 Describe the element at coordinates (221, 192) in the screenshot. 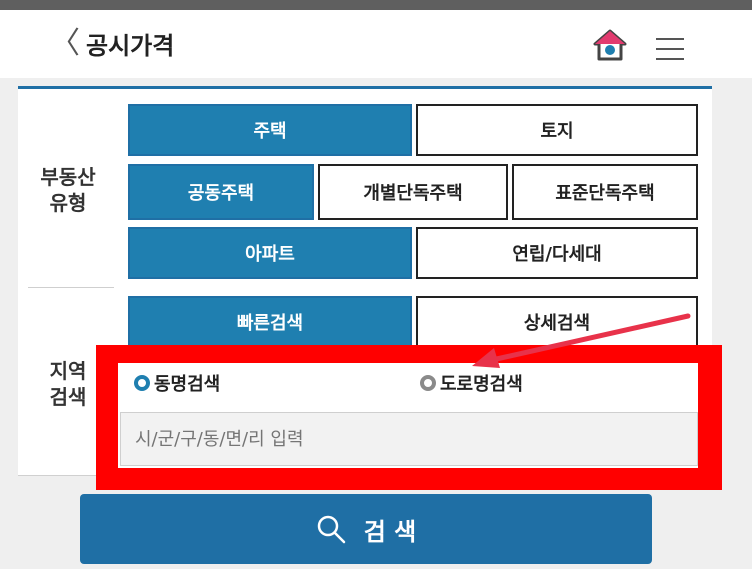

I see `type-apartment-complex-button: 공동주택` at that location.